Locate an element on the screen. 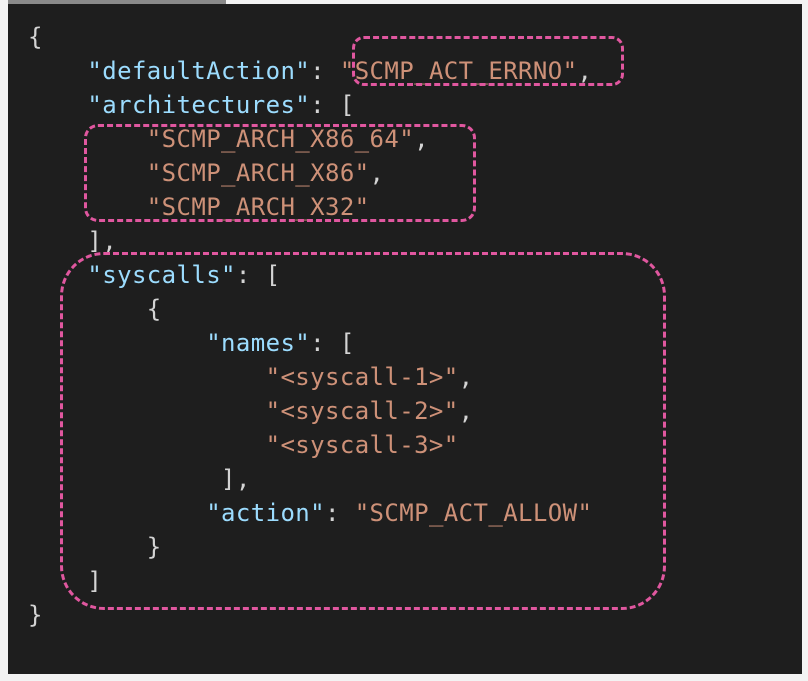 This screenshot has height=681, width=808. names-close: ], is located at coordinates (236, 479).